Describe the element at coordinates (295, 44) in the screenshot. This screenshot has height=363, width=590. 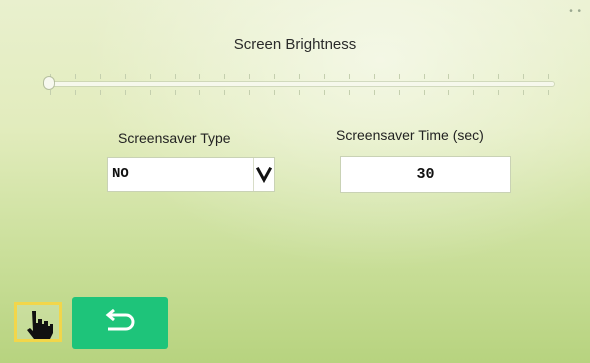
I see `brightness-title: Screen Brightness` at that location.